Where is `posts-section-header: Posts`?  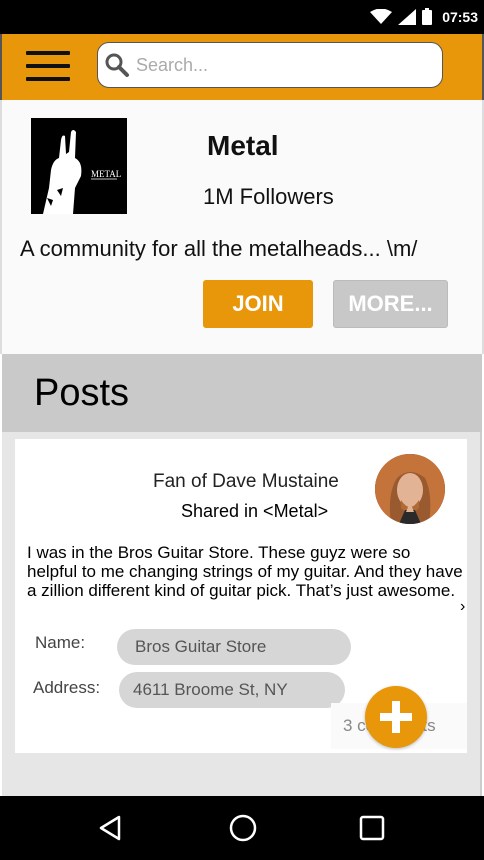
posts-section-header: Posts is located at coordinates (242, 393).